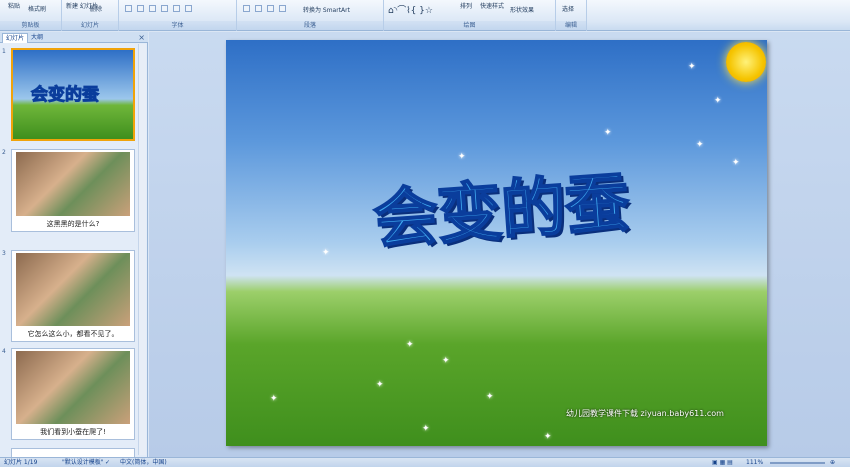  I want to click on quick-styles-button: 快速样式, so click(492, 5).